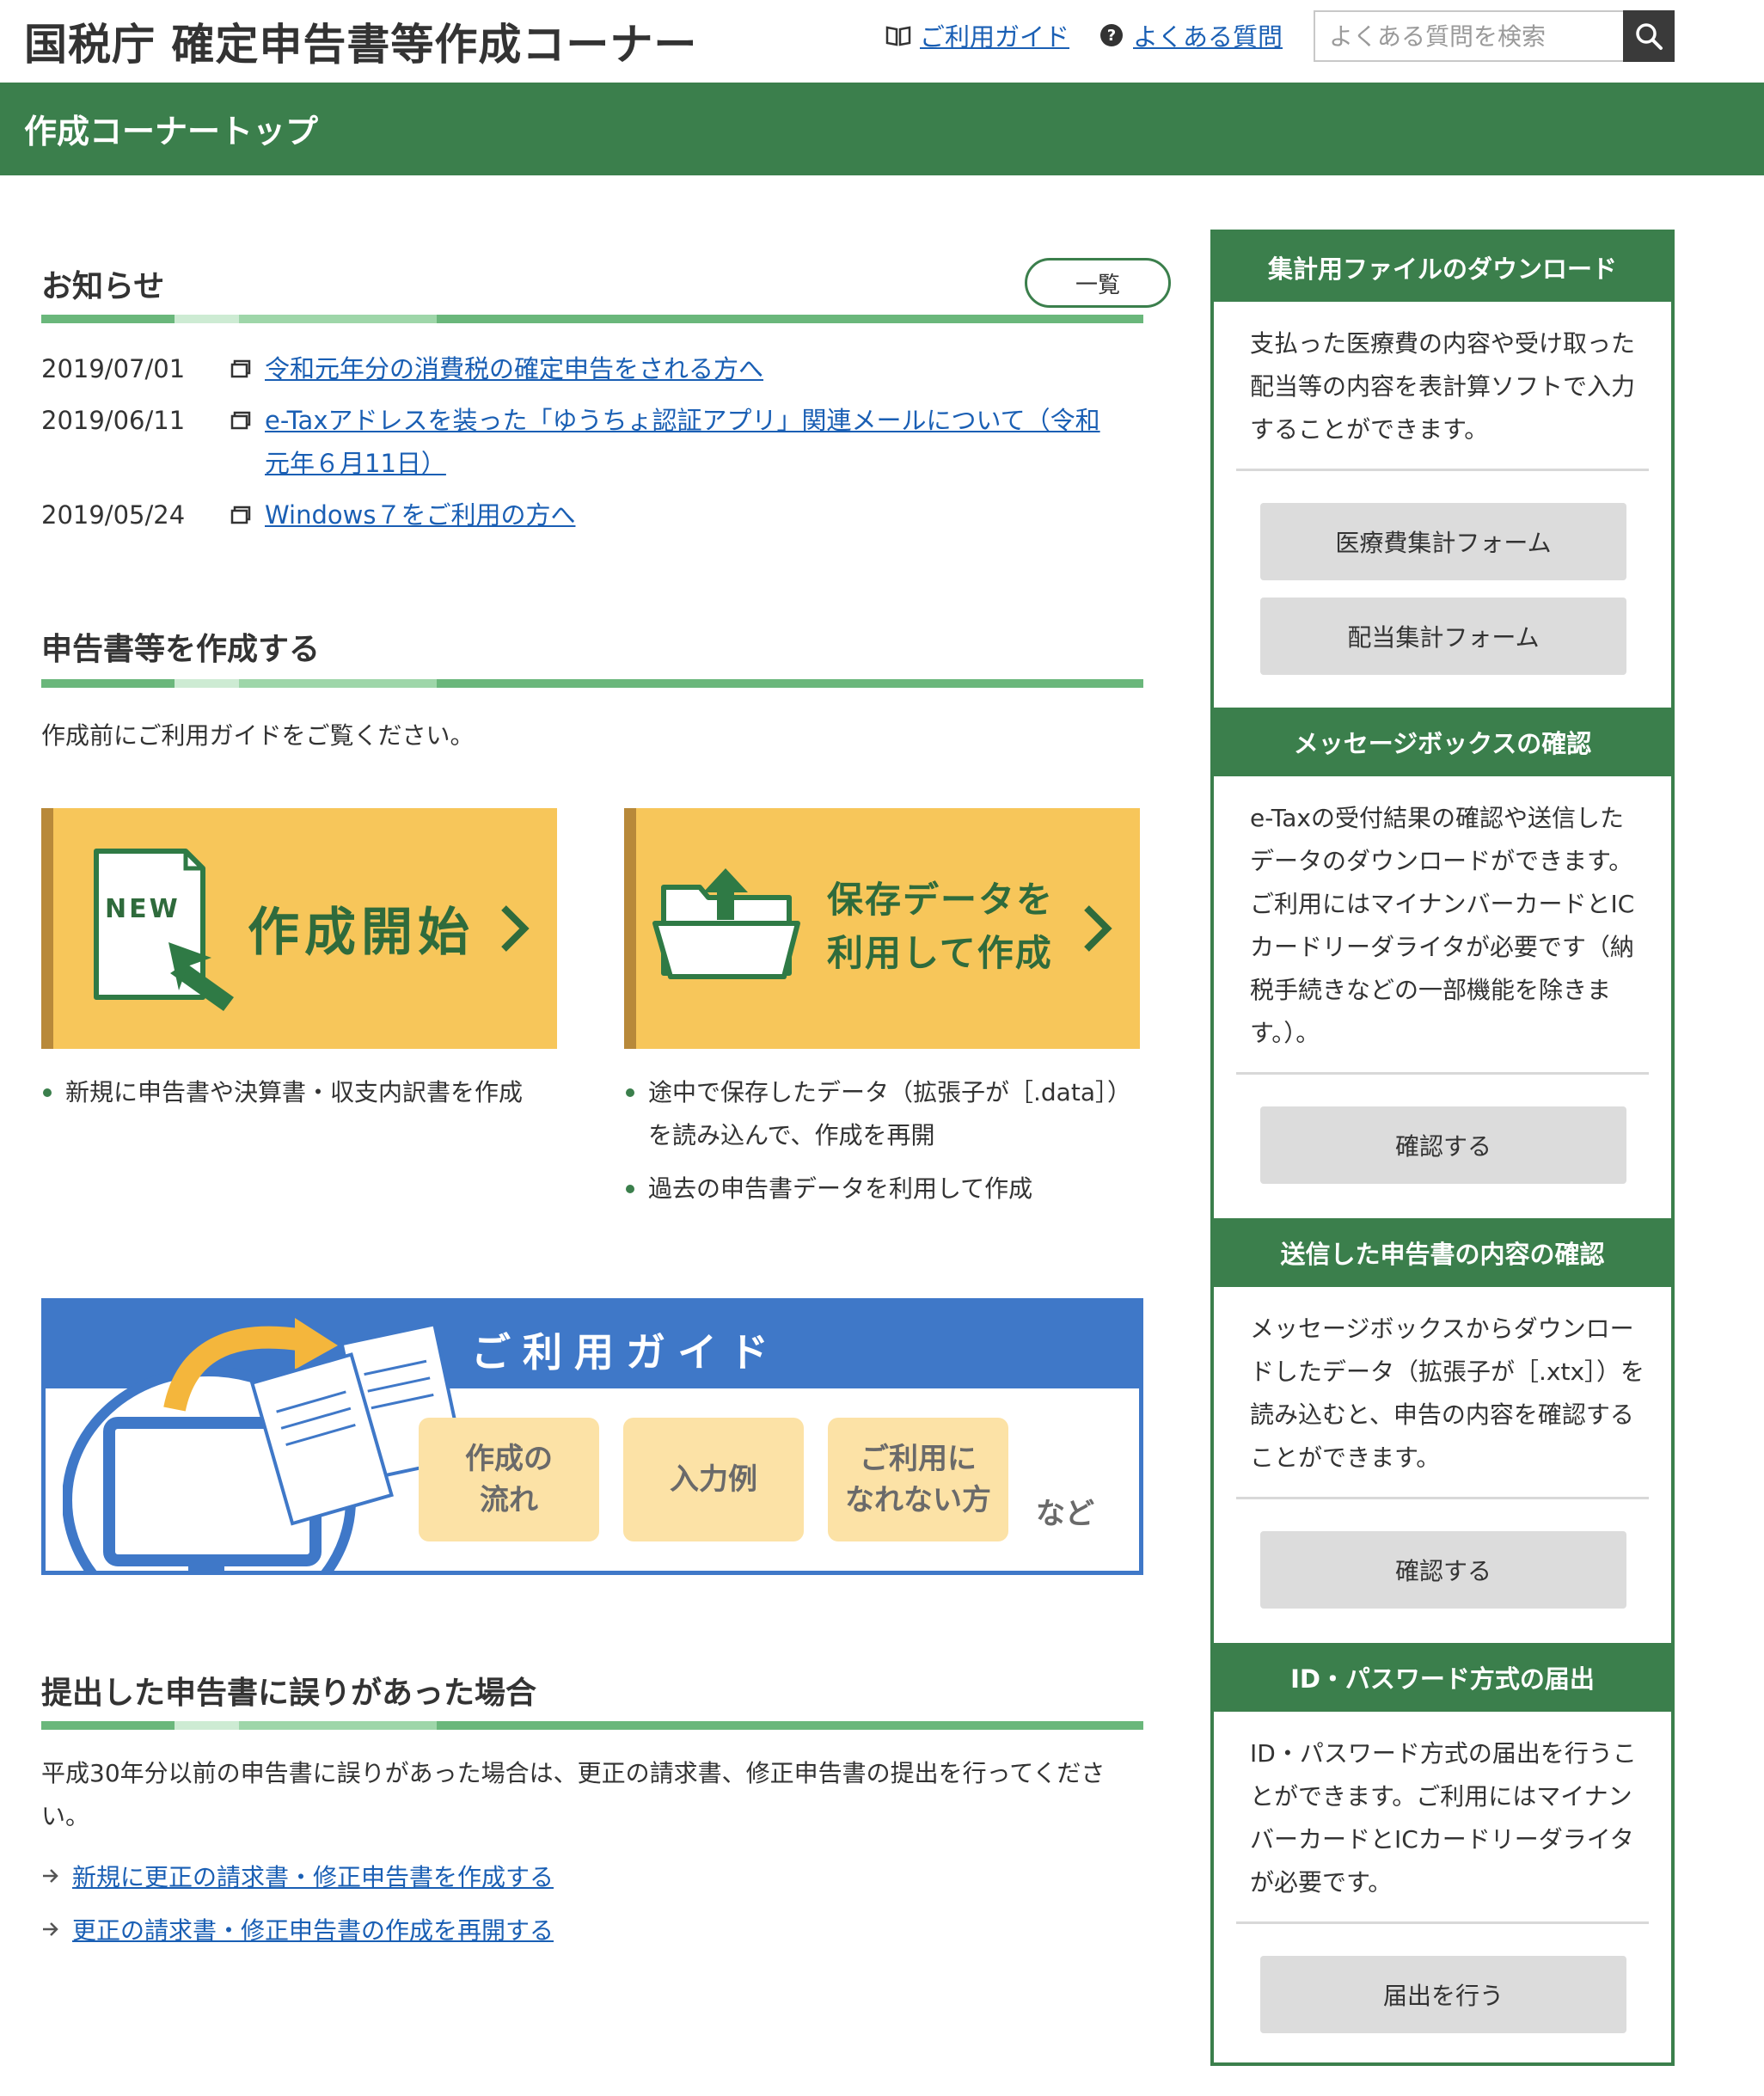  What do you see at coordinates (1442, 267) in the screenshot?
I see `sidebar-heading-download: 集計用ファイルのダウンロード` at bounding box center [1442, 267].